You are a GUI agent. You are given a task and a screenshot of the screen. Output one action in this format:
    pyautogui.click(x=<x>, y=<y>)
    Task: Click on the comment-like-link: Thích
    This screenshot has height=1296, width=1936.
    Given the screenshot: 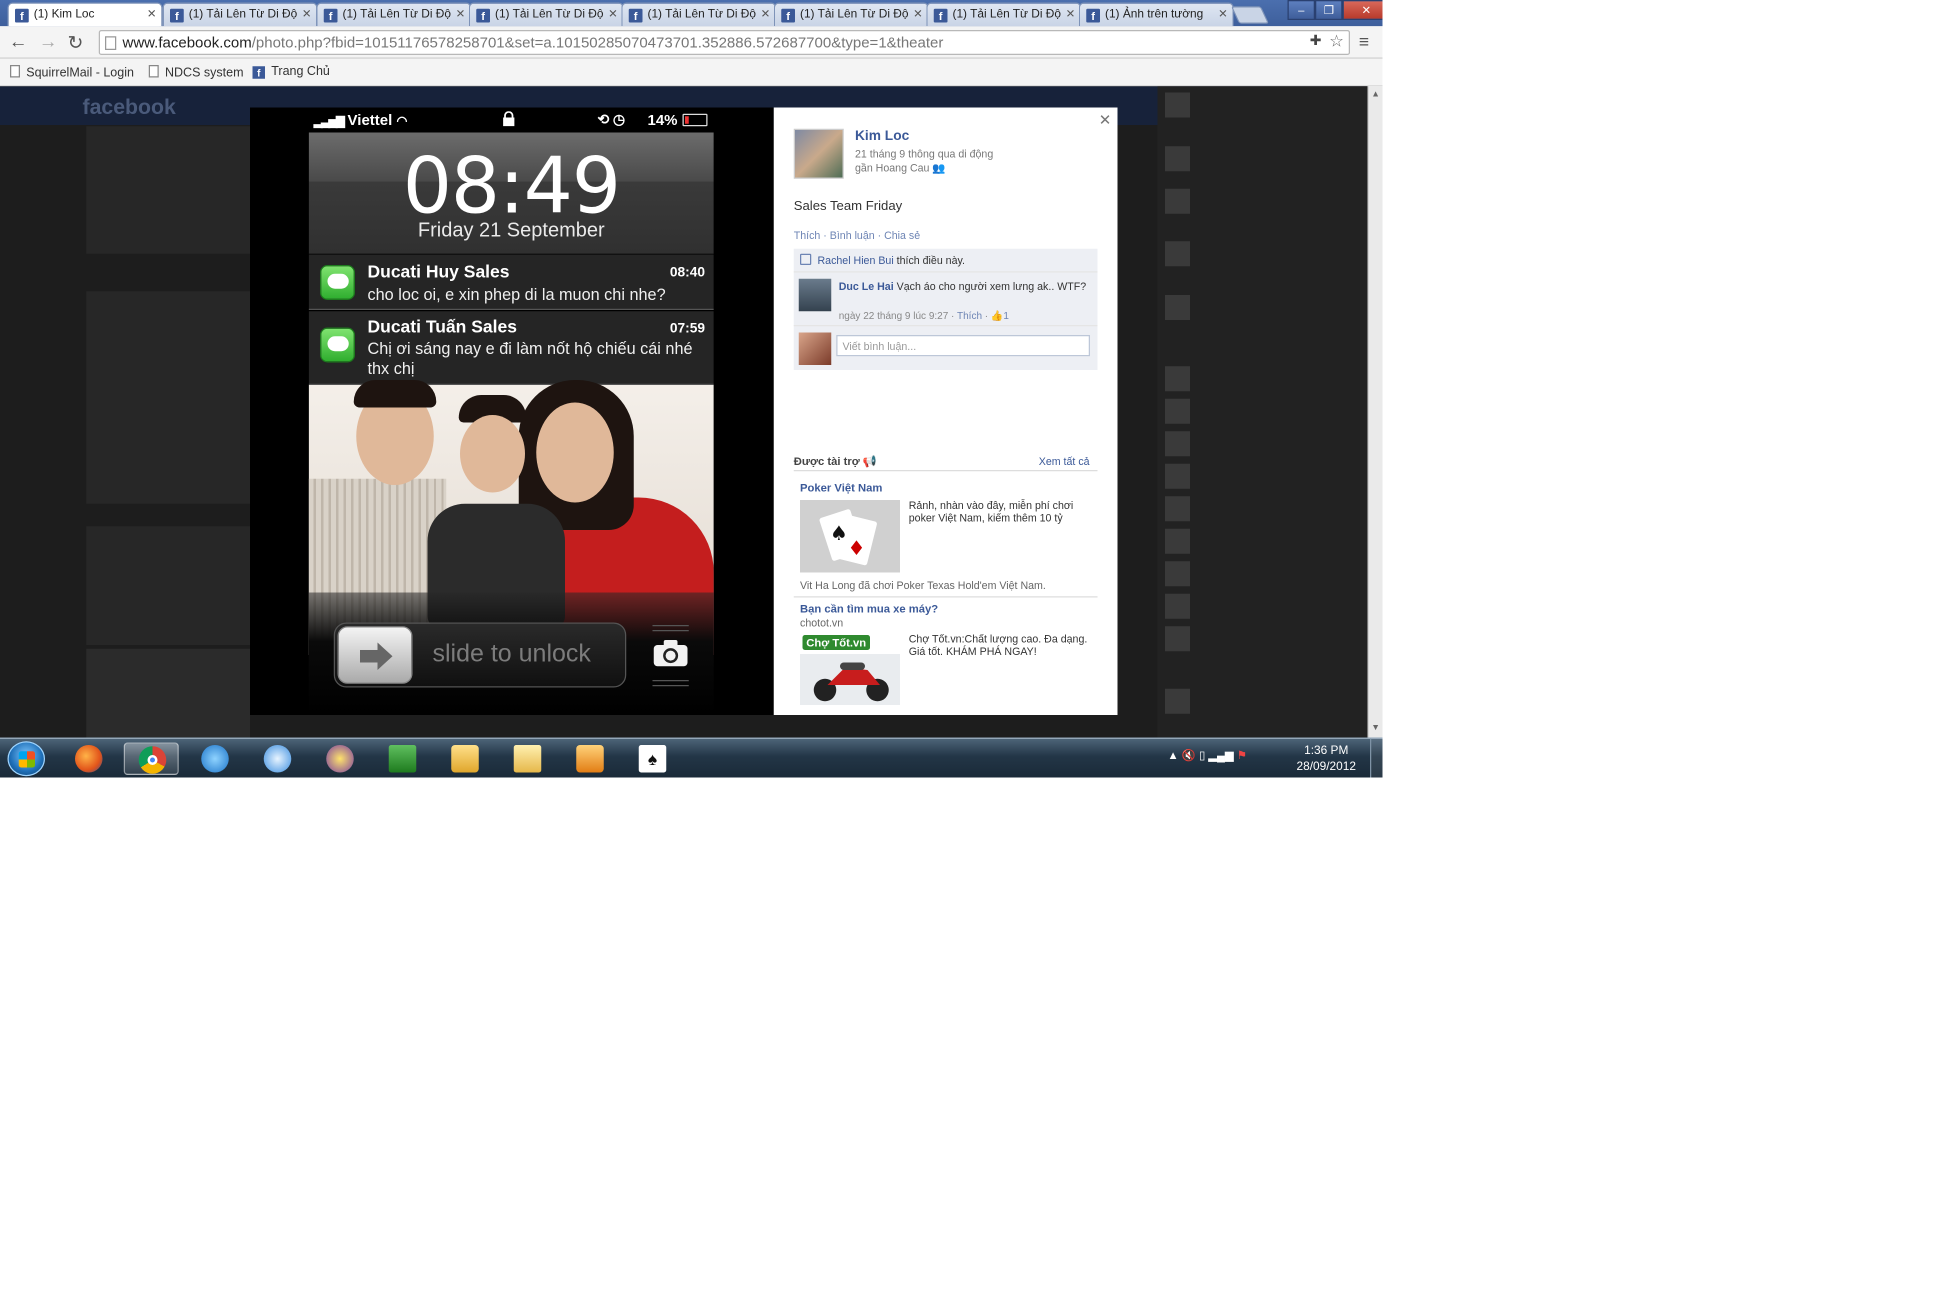 What is the action you would take?
    pyautogui.click(x=969, y=315)
    